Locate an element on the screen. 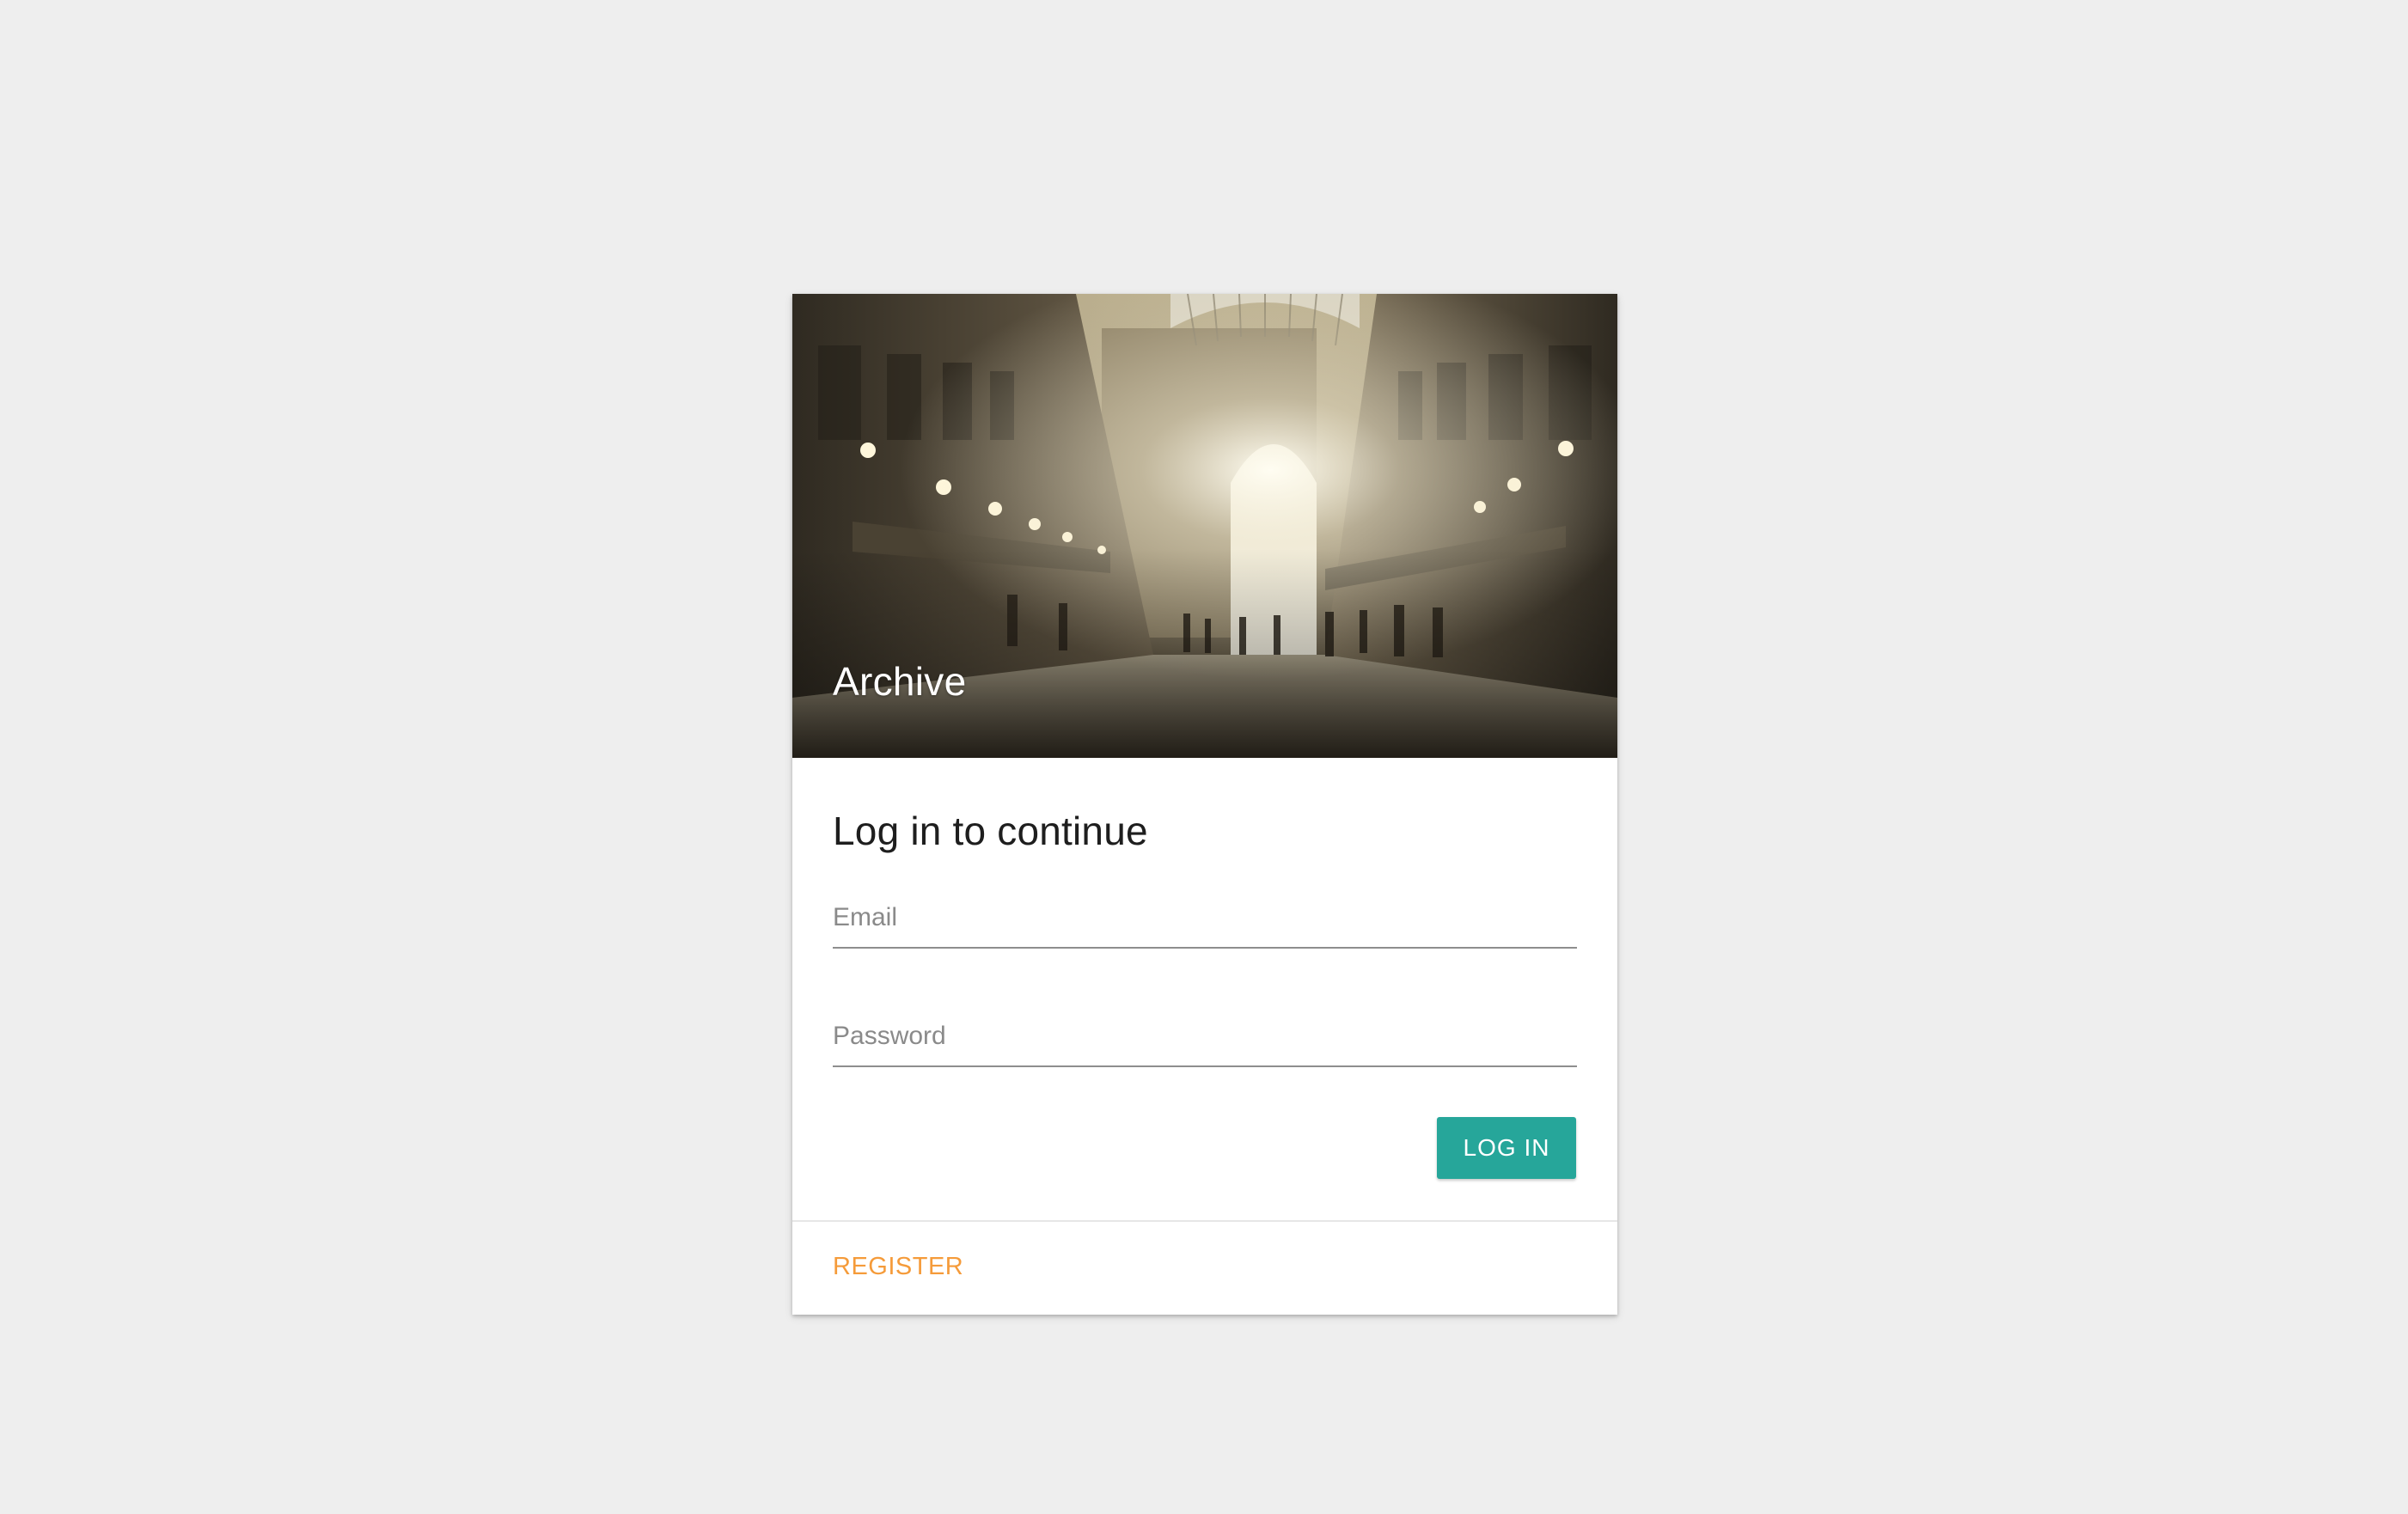  hero-title: Archive is located at coordinates (900, 681).